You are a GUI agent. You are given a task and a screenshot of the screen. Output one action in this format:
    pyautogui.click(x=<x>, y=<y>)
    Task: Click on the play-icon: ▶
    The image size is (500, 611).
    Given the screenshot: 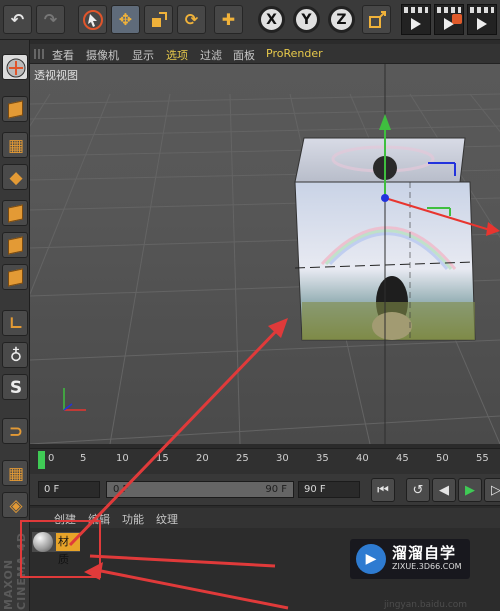 What is the action you would take?
    pyautogui.click(x=470, y=490)
    